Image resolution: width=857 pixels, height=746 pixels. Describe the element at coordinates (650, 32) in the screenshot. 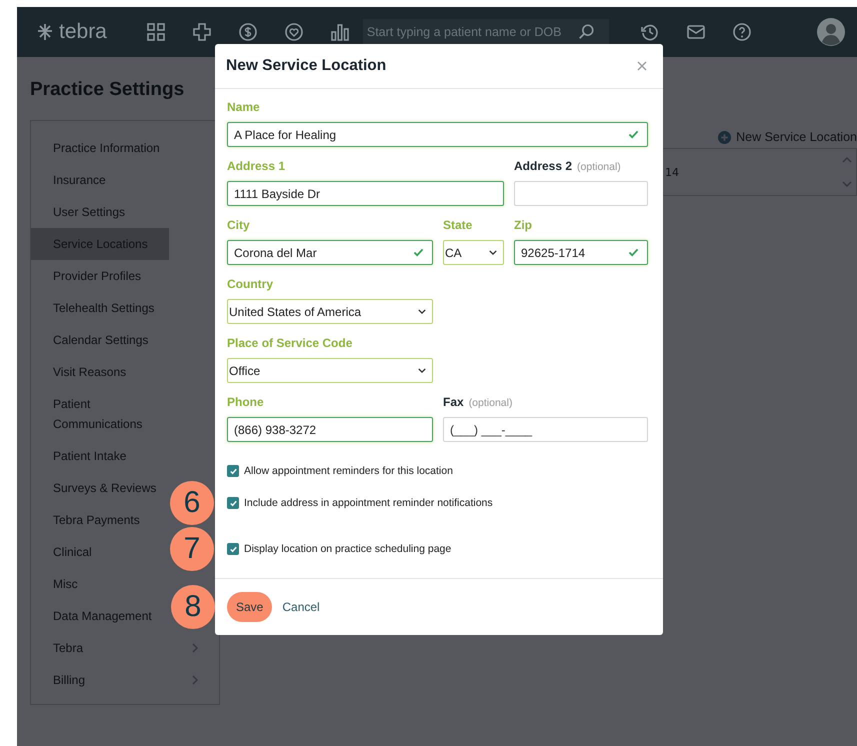

I see `history-icon` at that location.